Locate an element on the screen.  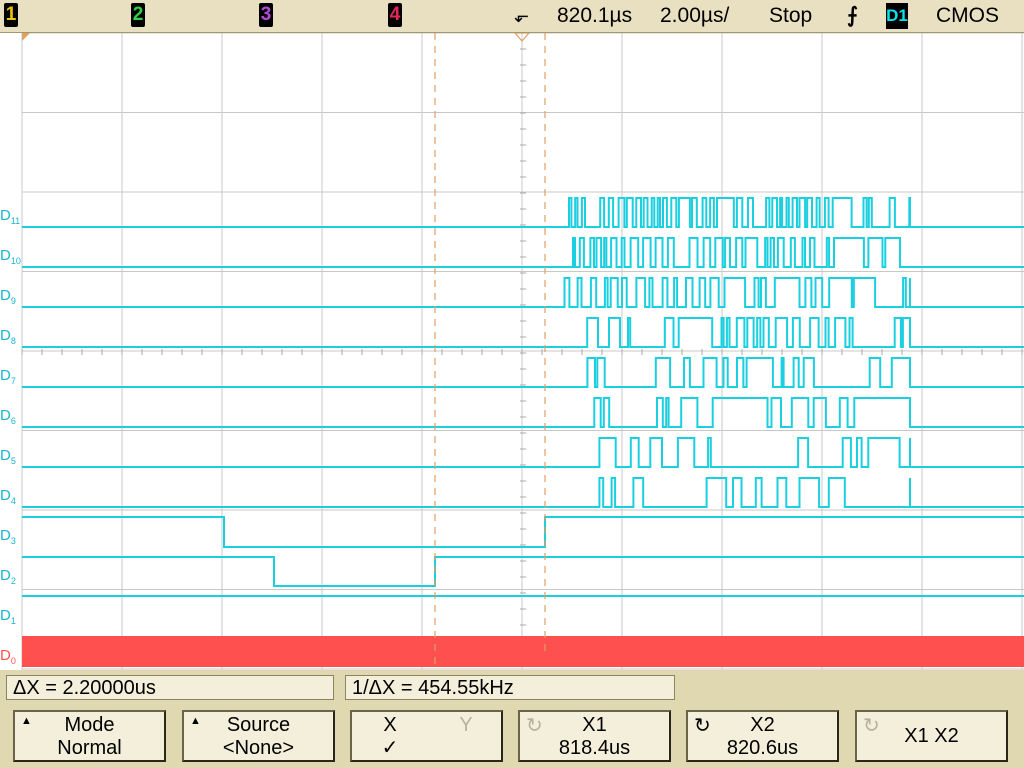
mode-softkey: ▲ Mode Normal is located at coordinates (89, 736).